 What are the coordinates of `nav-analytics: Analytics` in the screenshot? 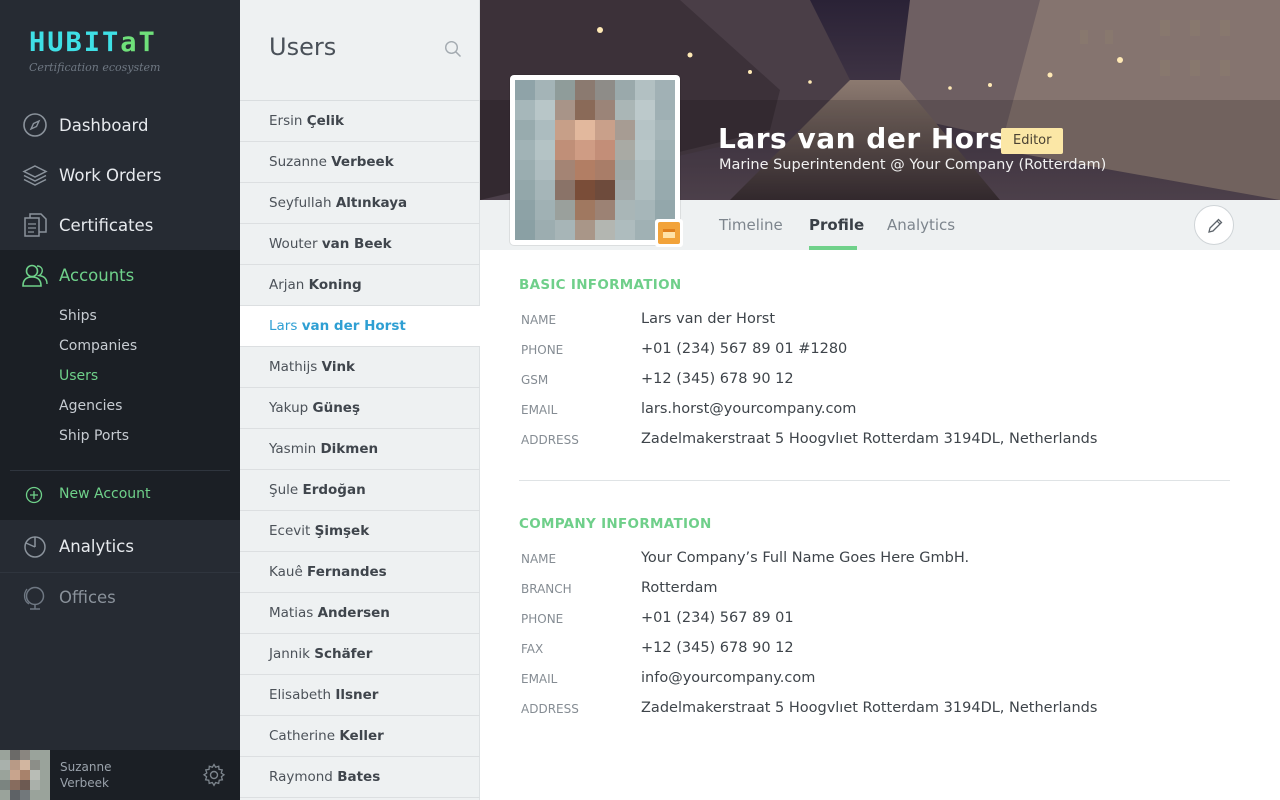 It's located at (120, 546).